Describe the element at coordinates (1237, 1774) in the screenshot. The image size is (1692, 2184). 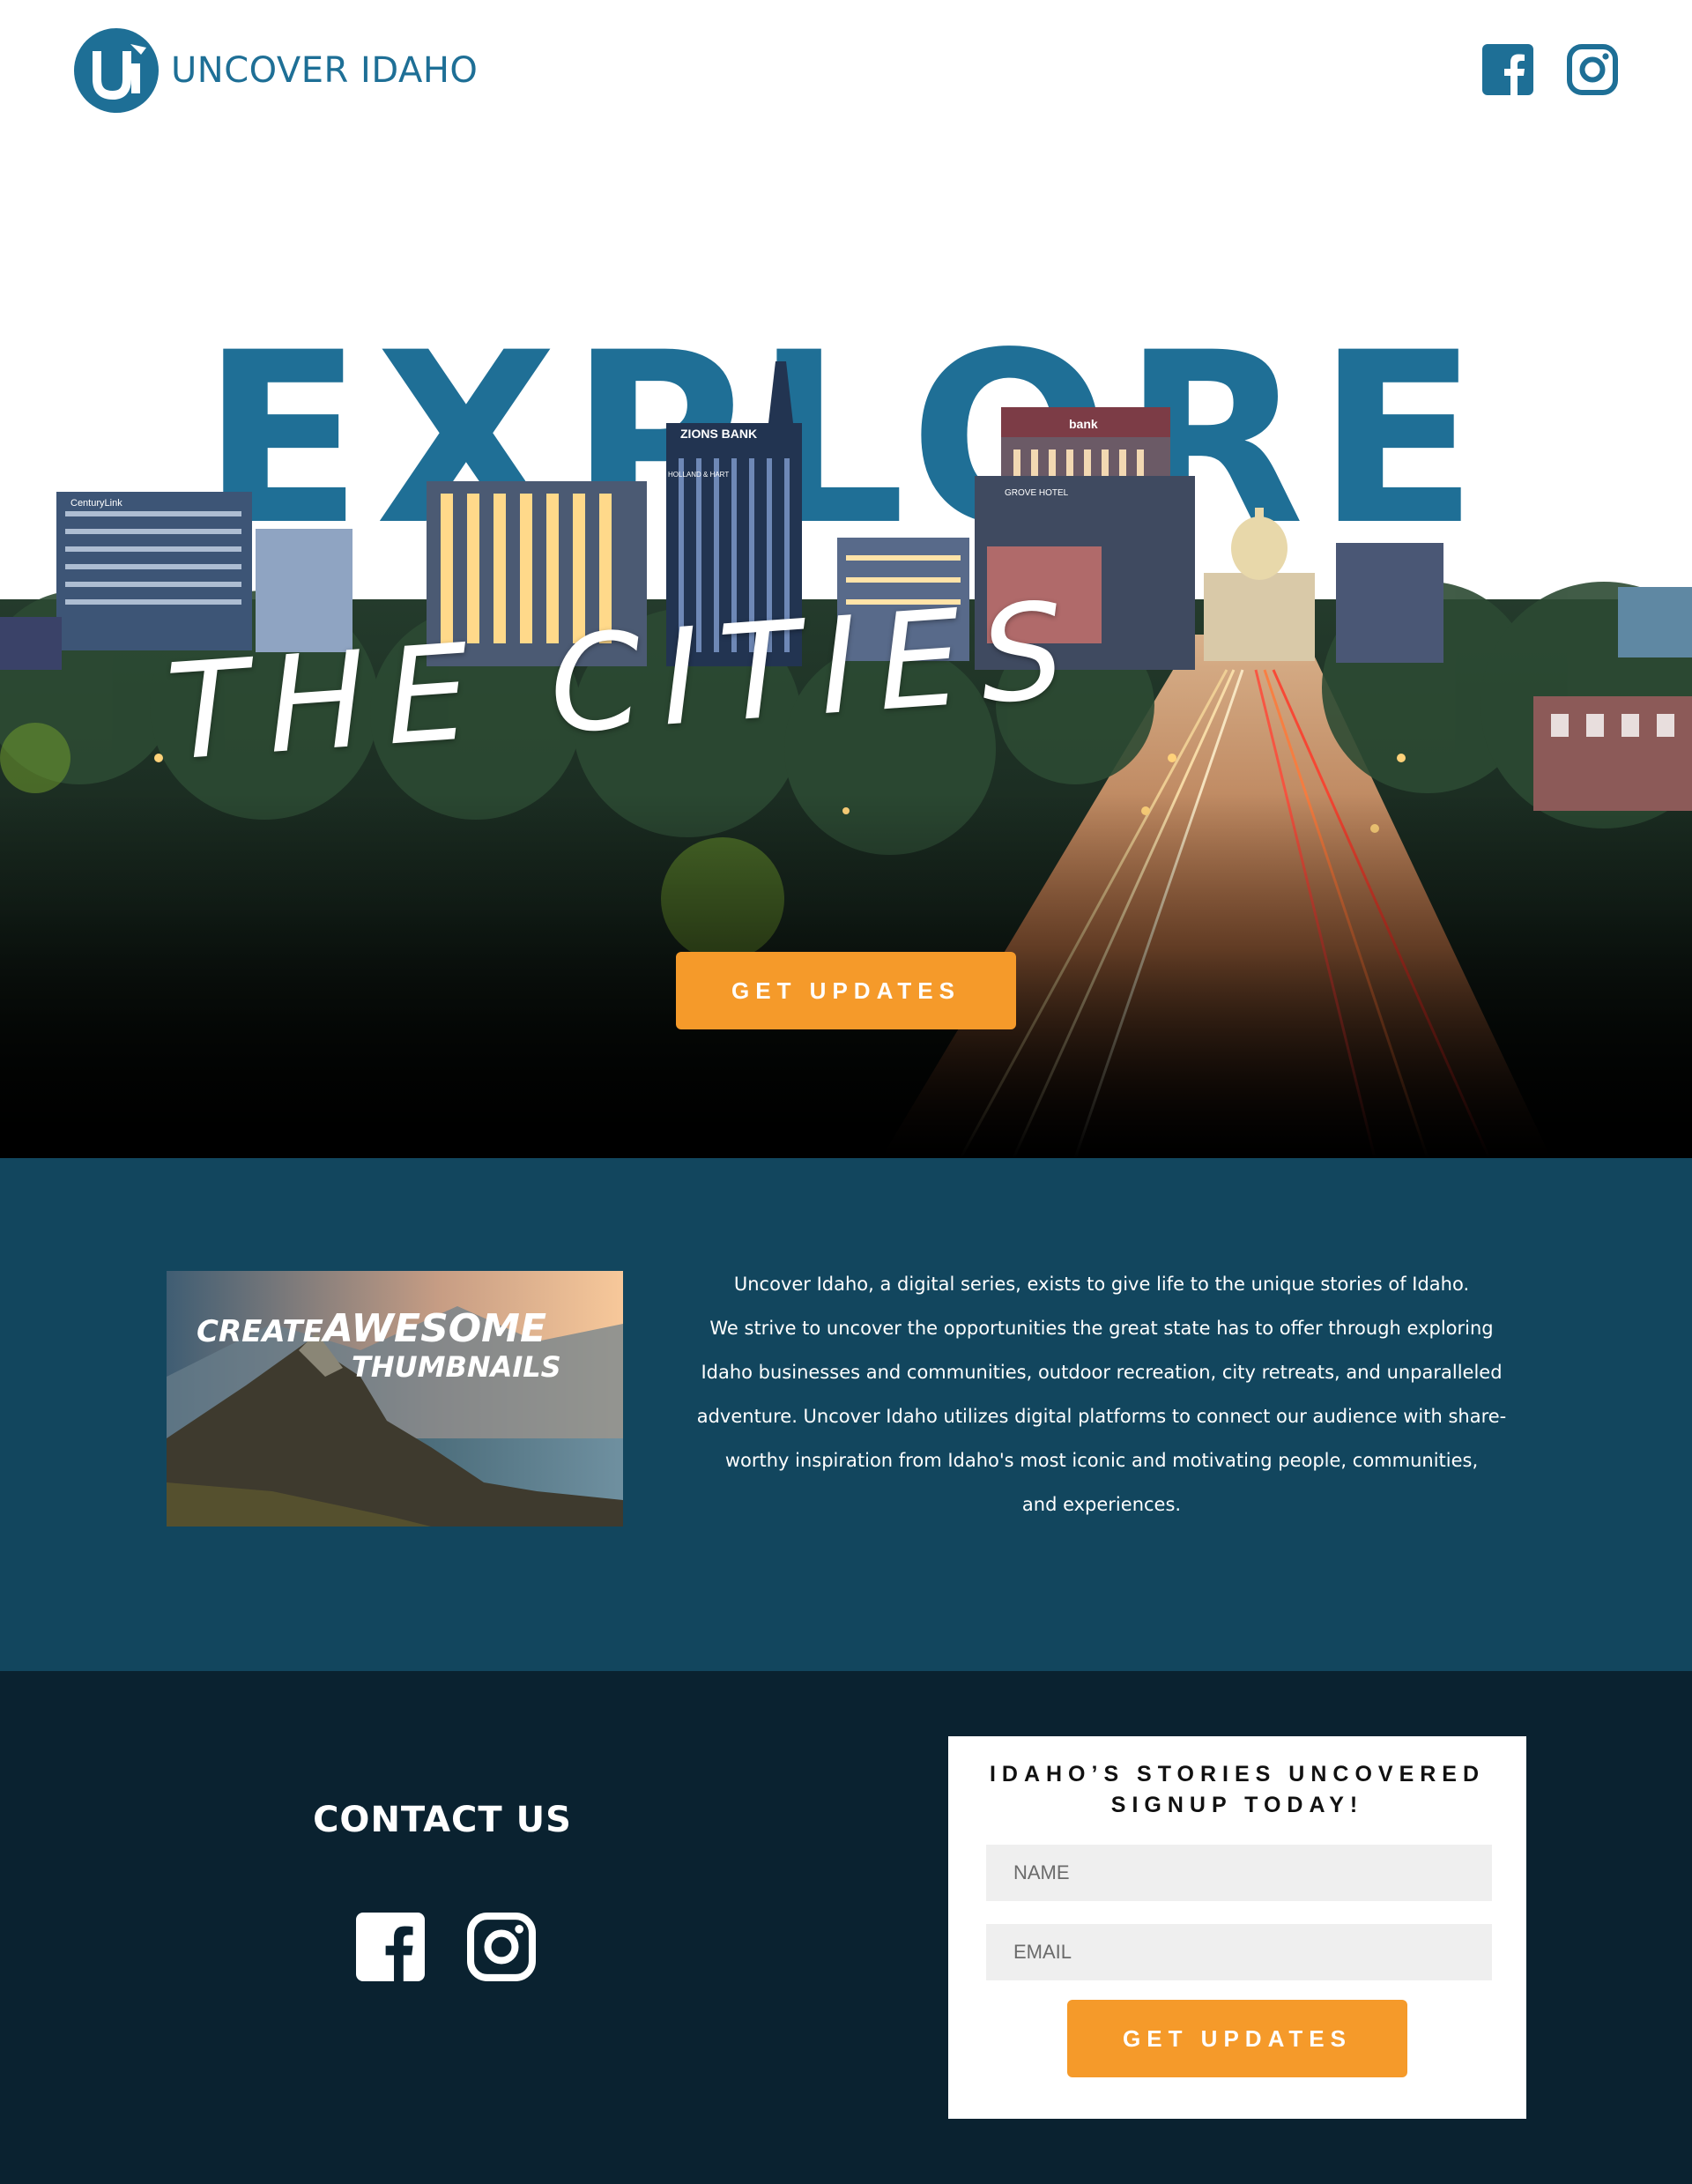
I see `signup-heading-line1: IDAHO’S STORIES UNCOVERED` at that location.